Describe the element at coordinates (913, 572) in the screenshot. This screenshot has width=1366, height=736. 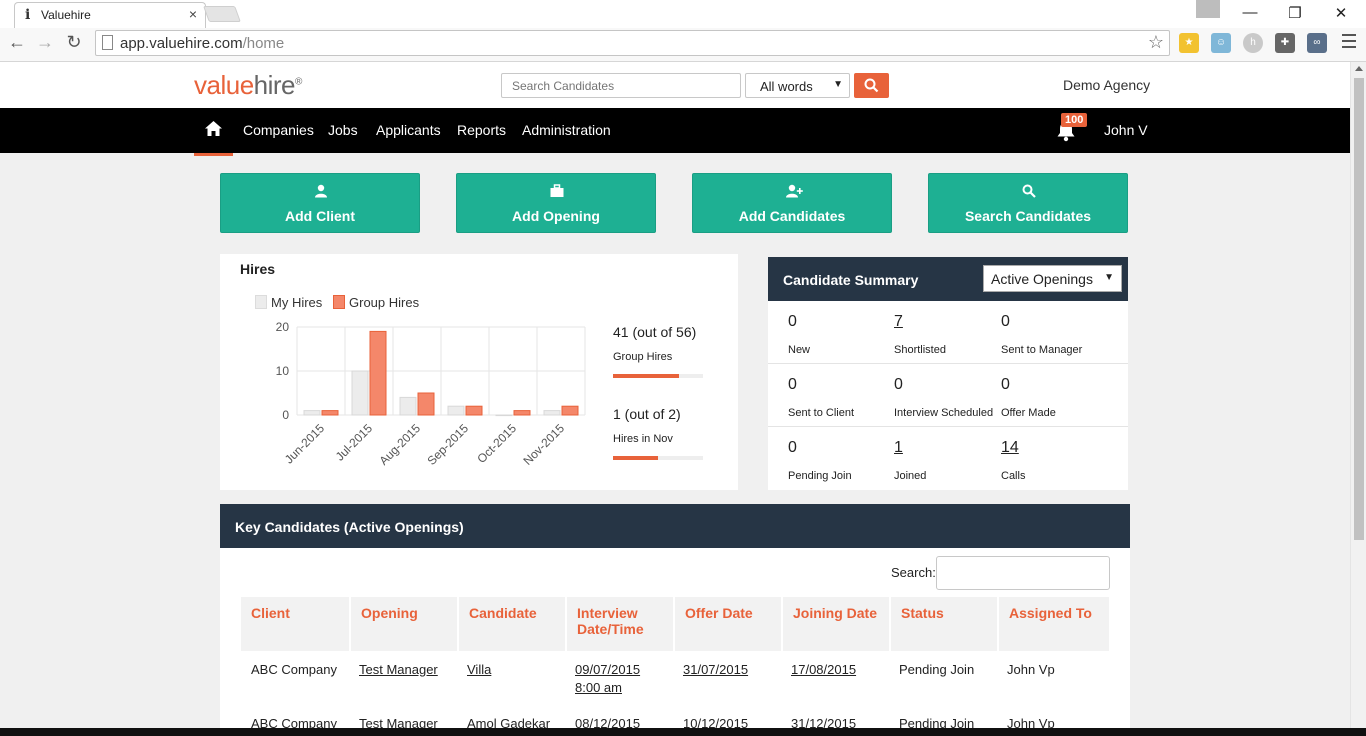
I see `table-search-label: Search:` at that location.